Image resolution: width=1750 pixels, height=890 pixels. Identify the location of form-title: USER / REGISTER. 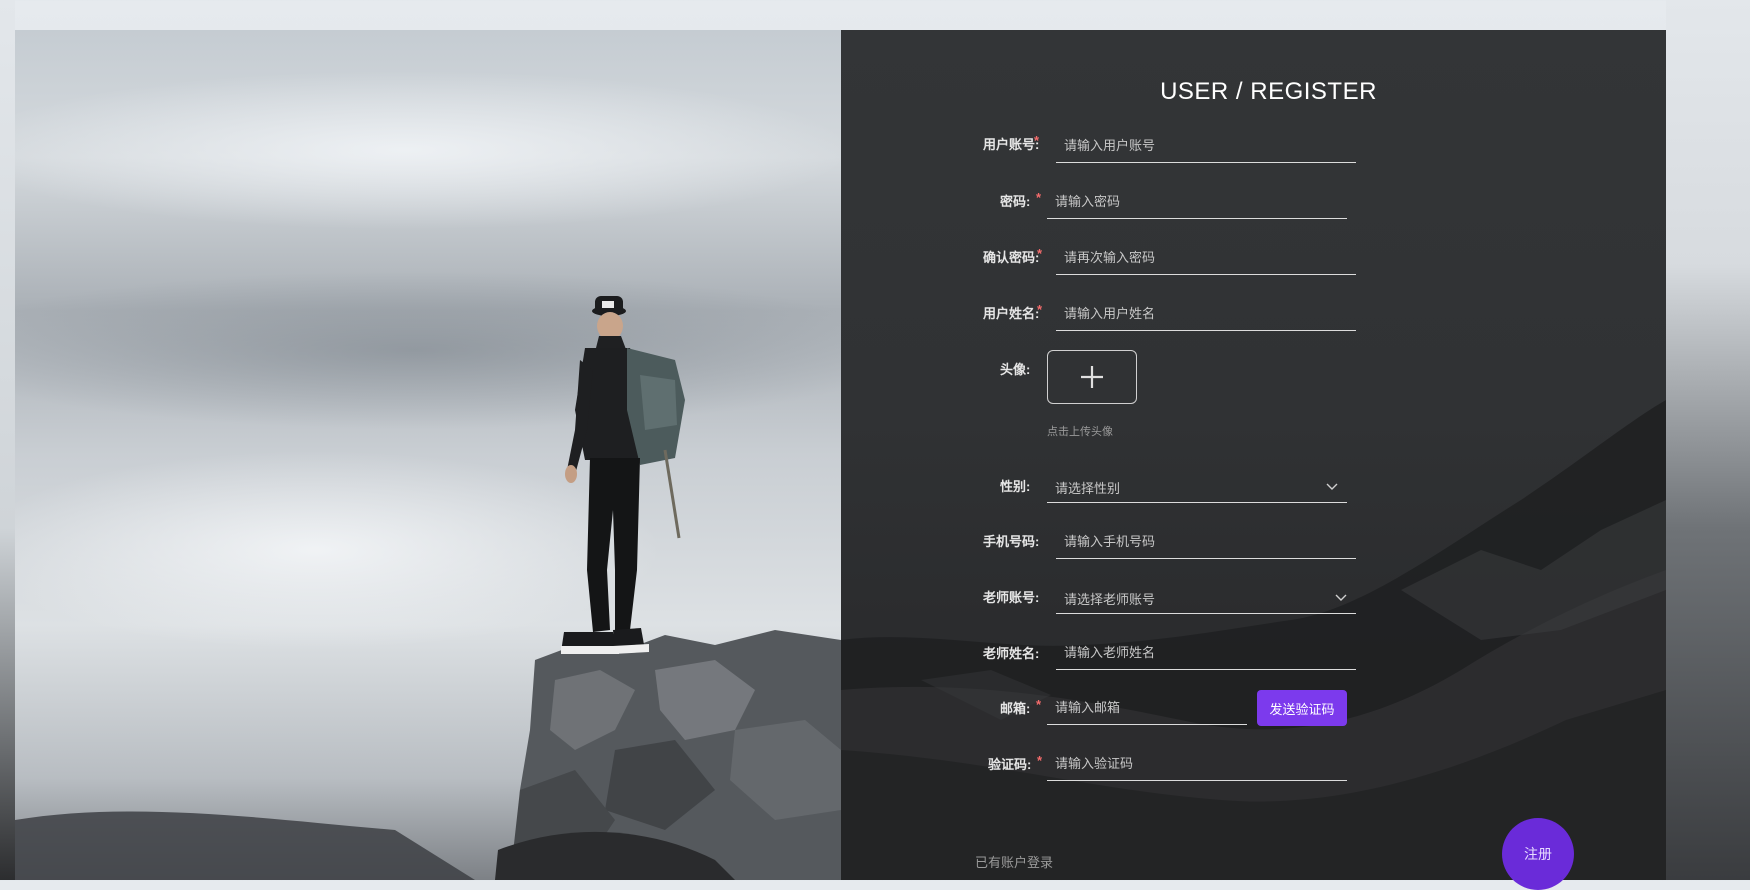
(1268, 91).